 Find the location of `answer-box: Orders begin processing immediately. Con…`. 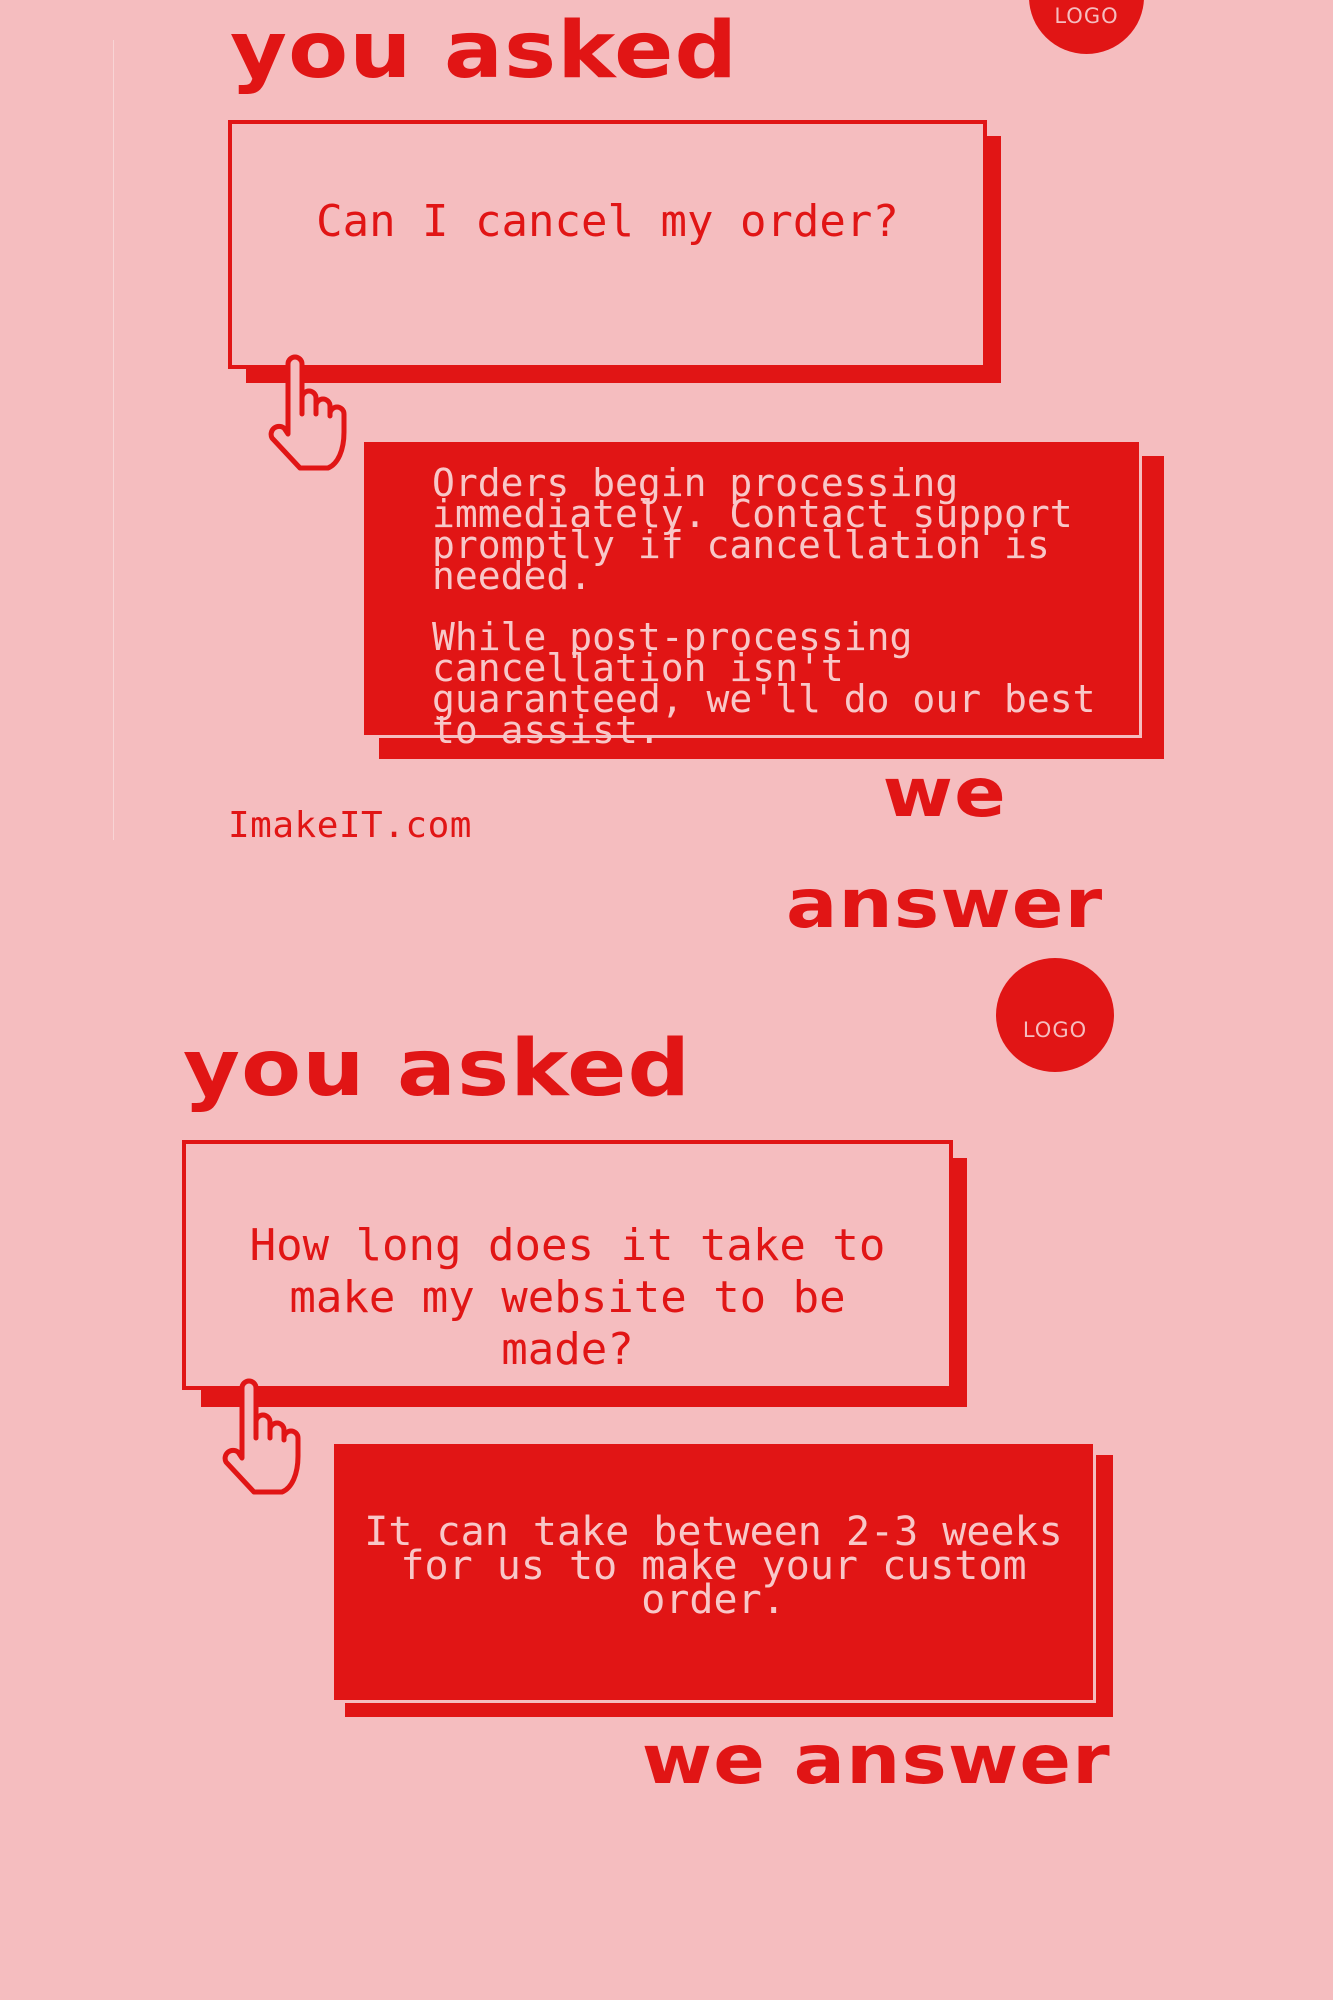

answer-box: Orders begin processing immediately. Con… is located at coordinates (751, 594).